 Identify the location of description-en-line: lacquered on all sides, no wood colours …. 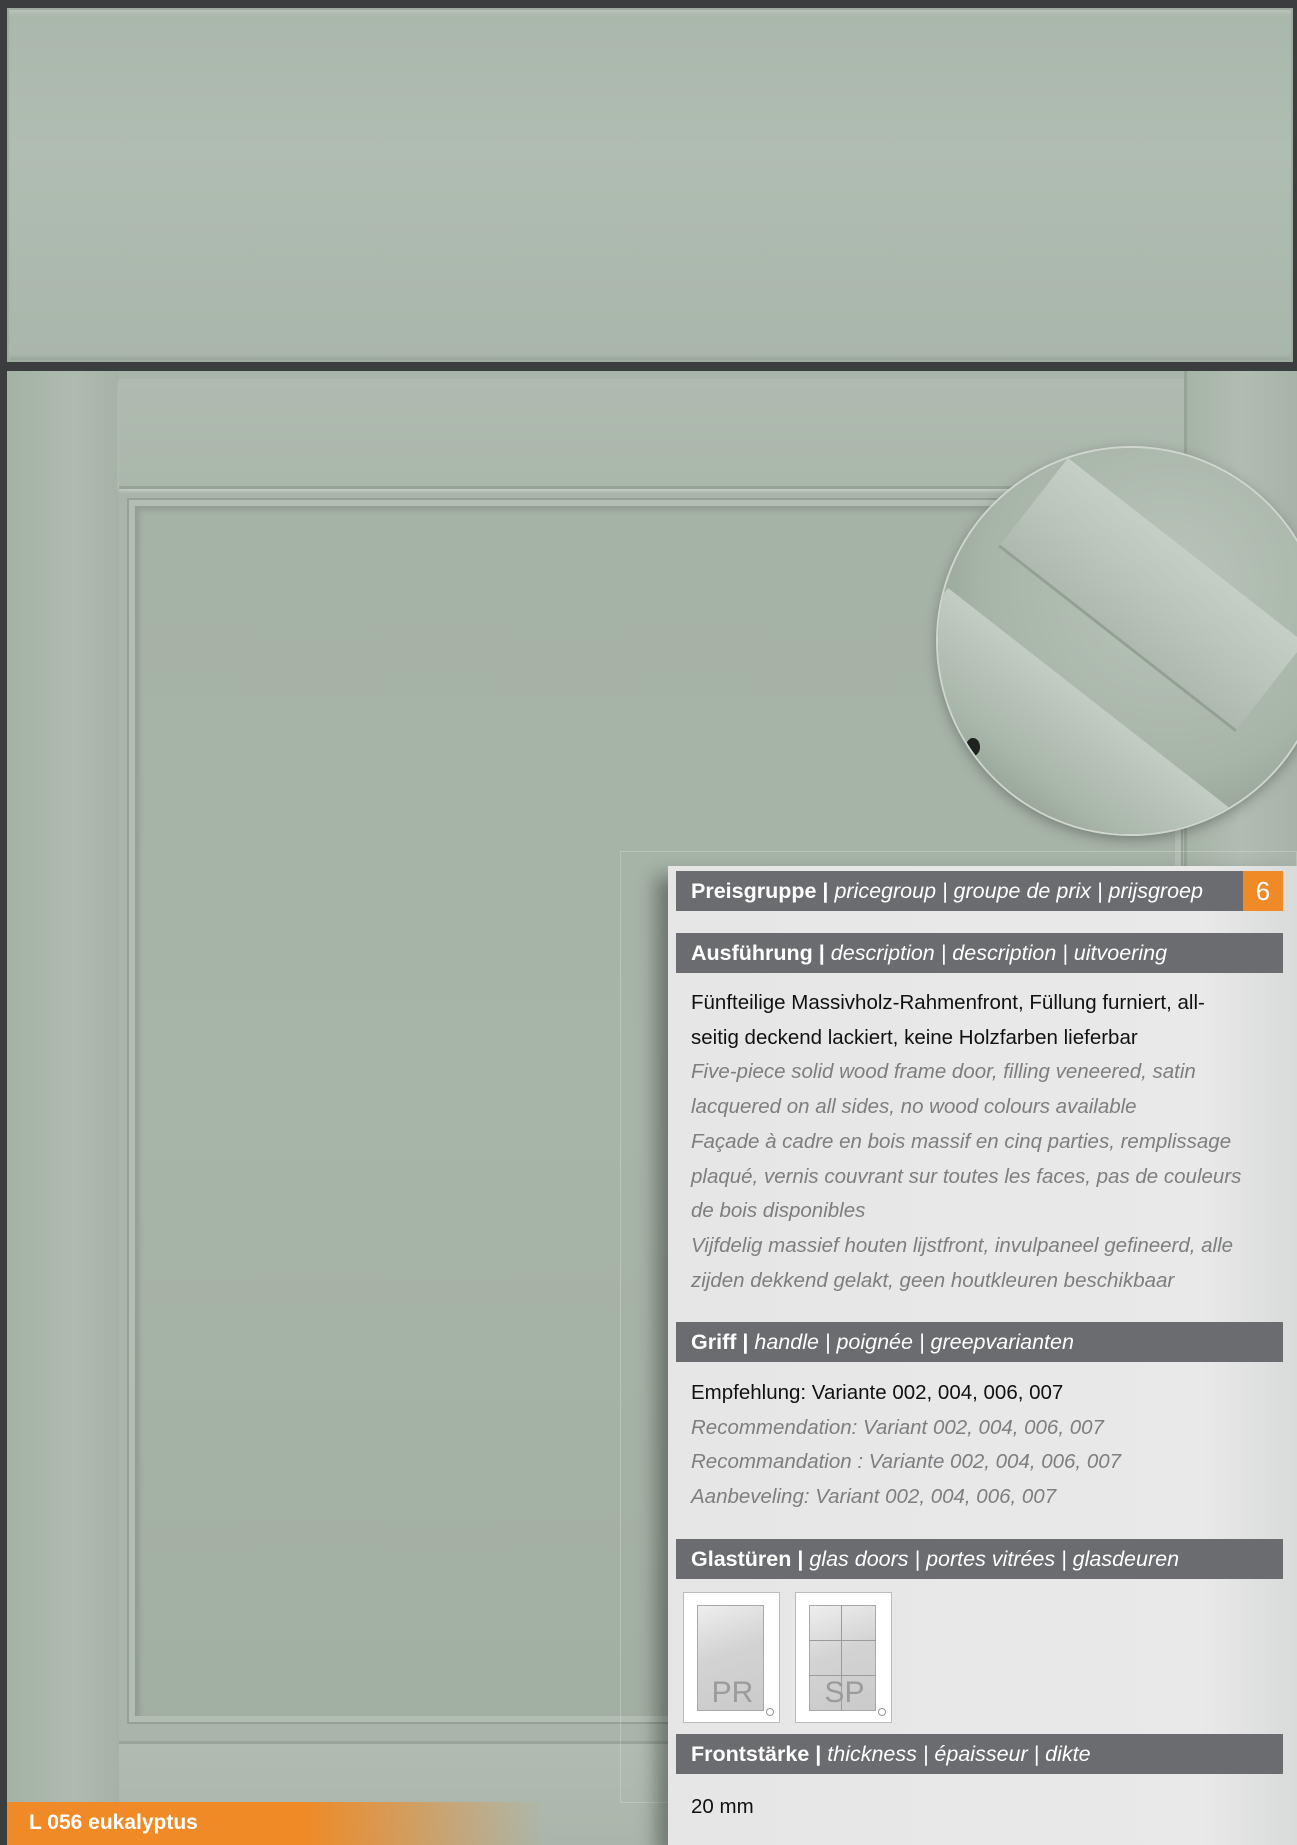
(914, 1107).